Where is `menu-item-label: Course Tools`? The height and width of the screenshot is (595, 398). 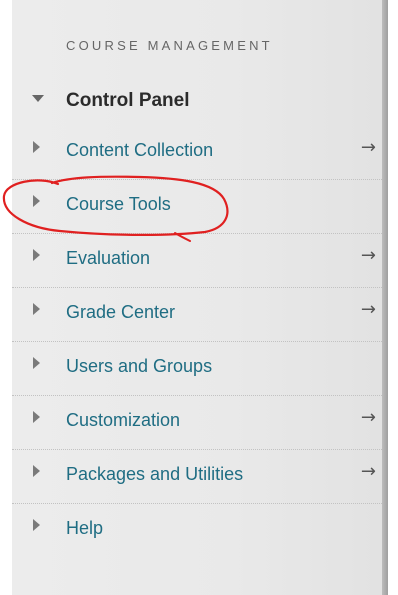
menu-item-label: Course Tools is located at coordinates (118, 204).